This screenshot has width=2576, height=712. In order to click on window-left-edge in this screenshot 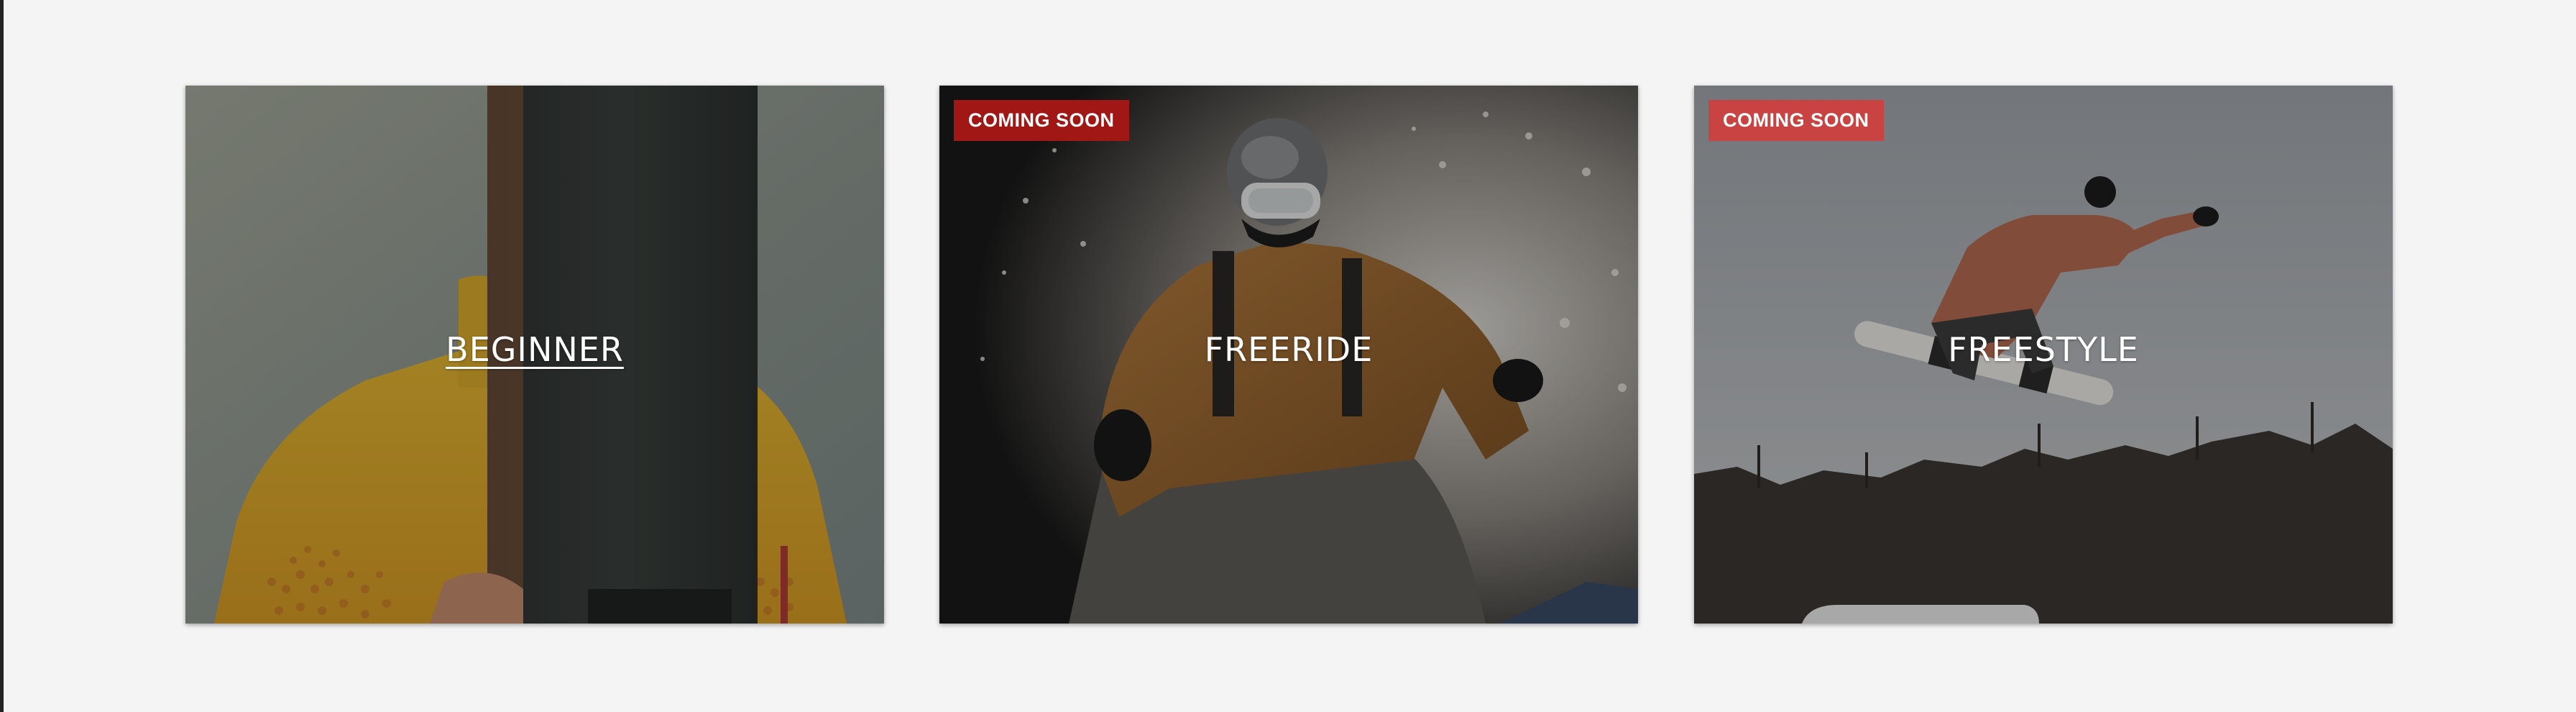, I will do `click(2, 356)`.